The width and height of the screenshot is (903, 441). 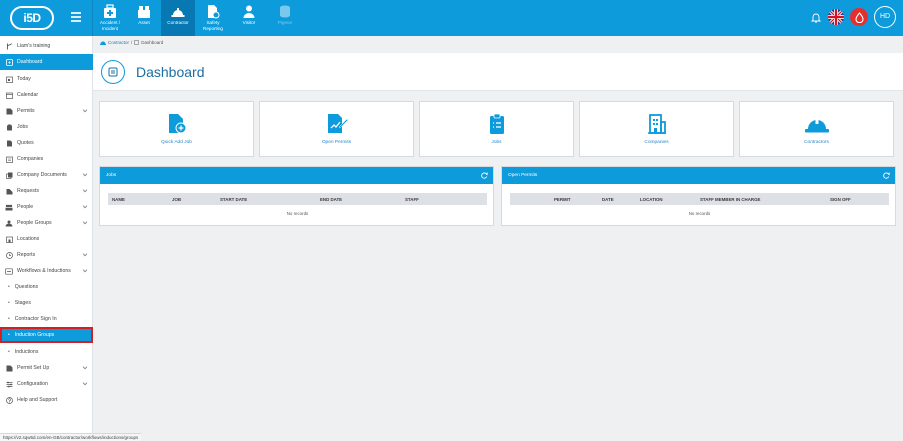 What do you see at coordinates (46, 143) in the screenshot?
I see `sidebar-item-quotes: Quotes` at bounding box center [46, 143].